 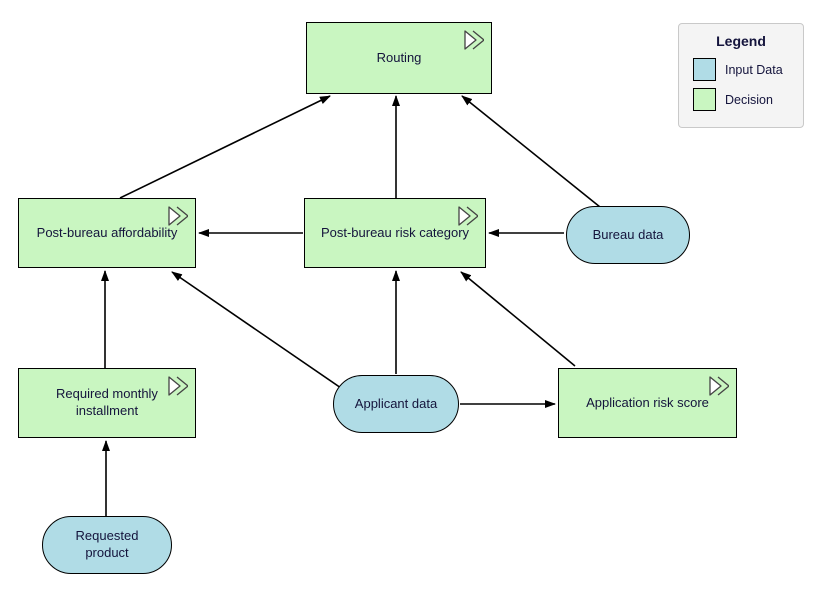 What do you see at coordinates (256, 330) in the screenshot?
I see `edge-applicant-data-to-affordability` at bounding box center [256, 330].